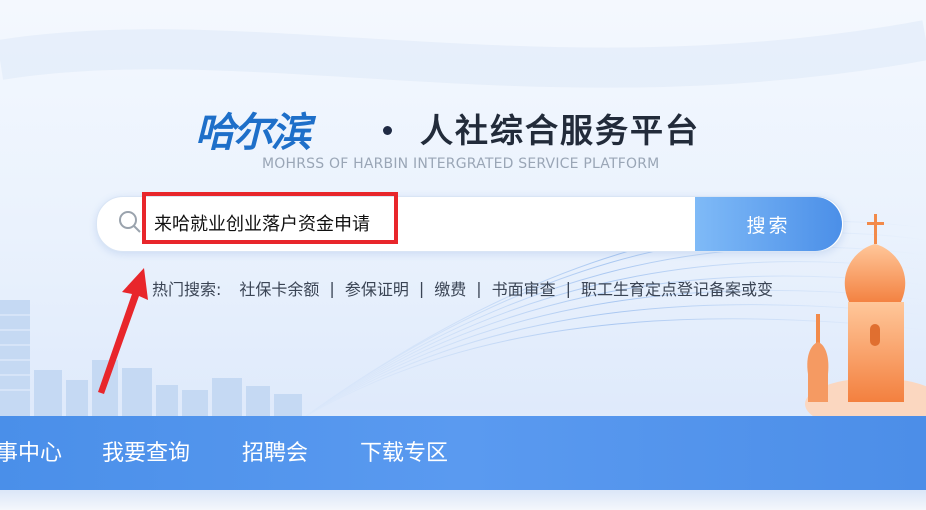 The image size is (926, 510). I want to click on search-button: 搜索, so click(768, 224).